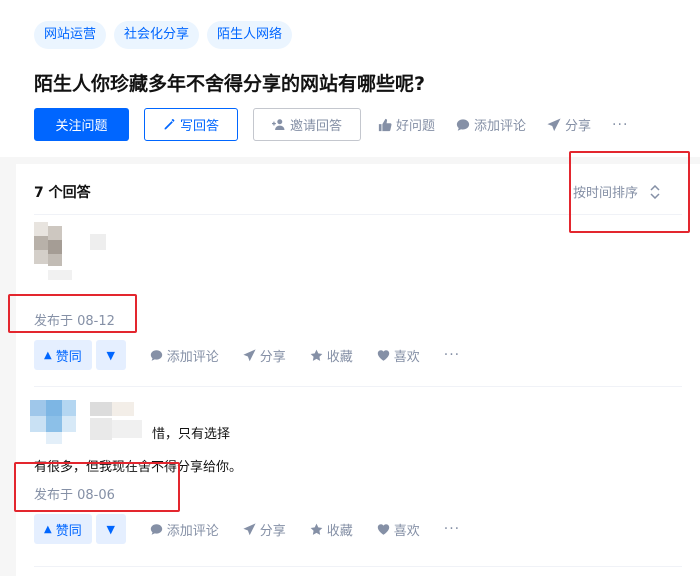 The image size is (700, 576). Describe the element at coordinates (278, 124) in the screenshot. I see `add-user-icon` at that location.